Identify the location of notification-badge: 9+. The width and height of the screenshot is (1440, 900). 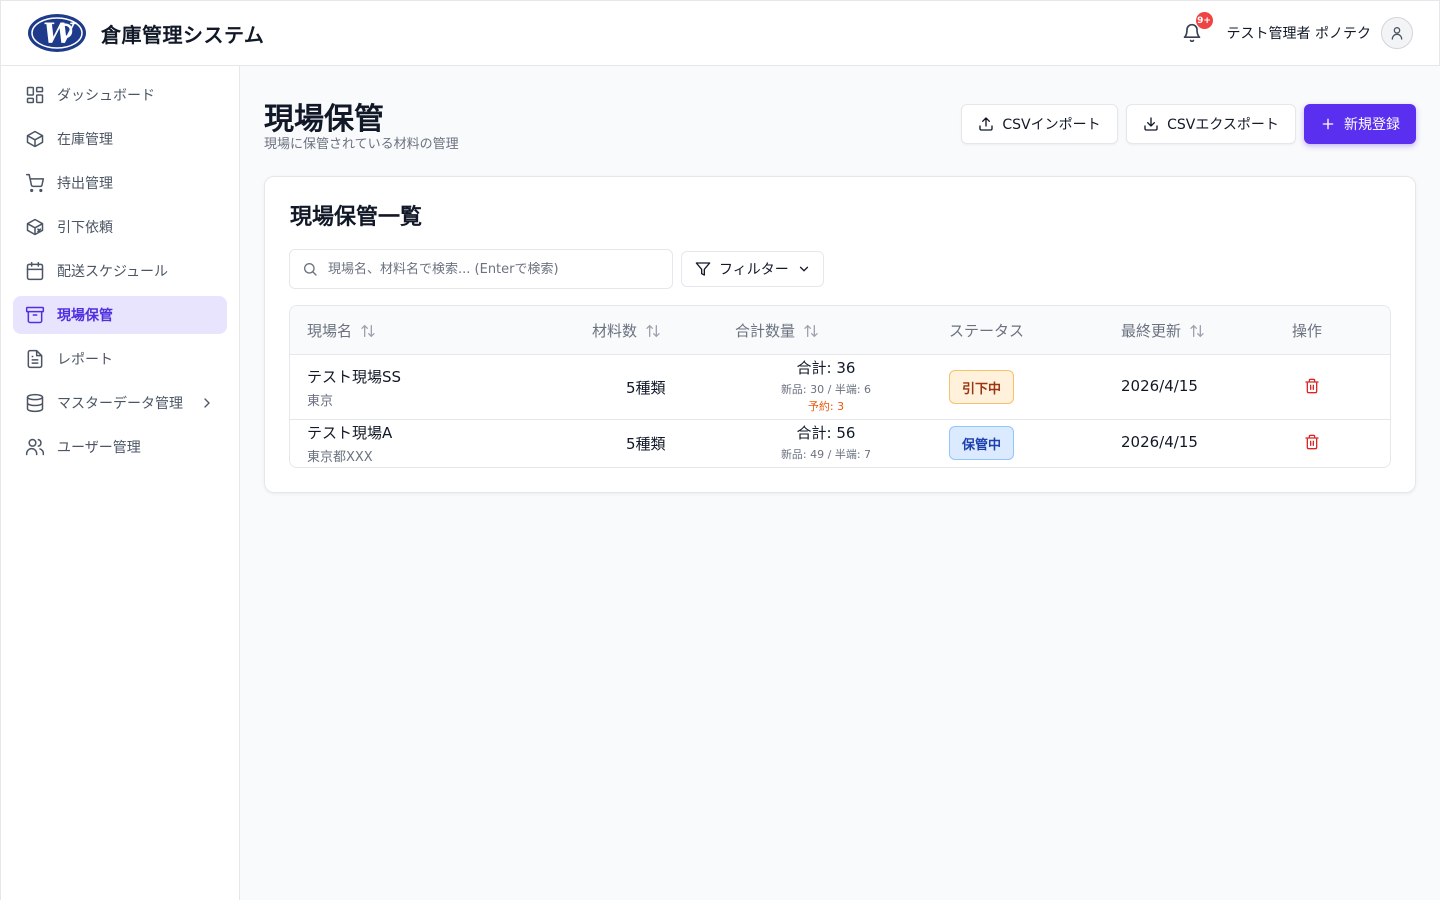
(1204, 20).